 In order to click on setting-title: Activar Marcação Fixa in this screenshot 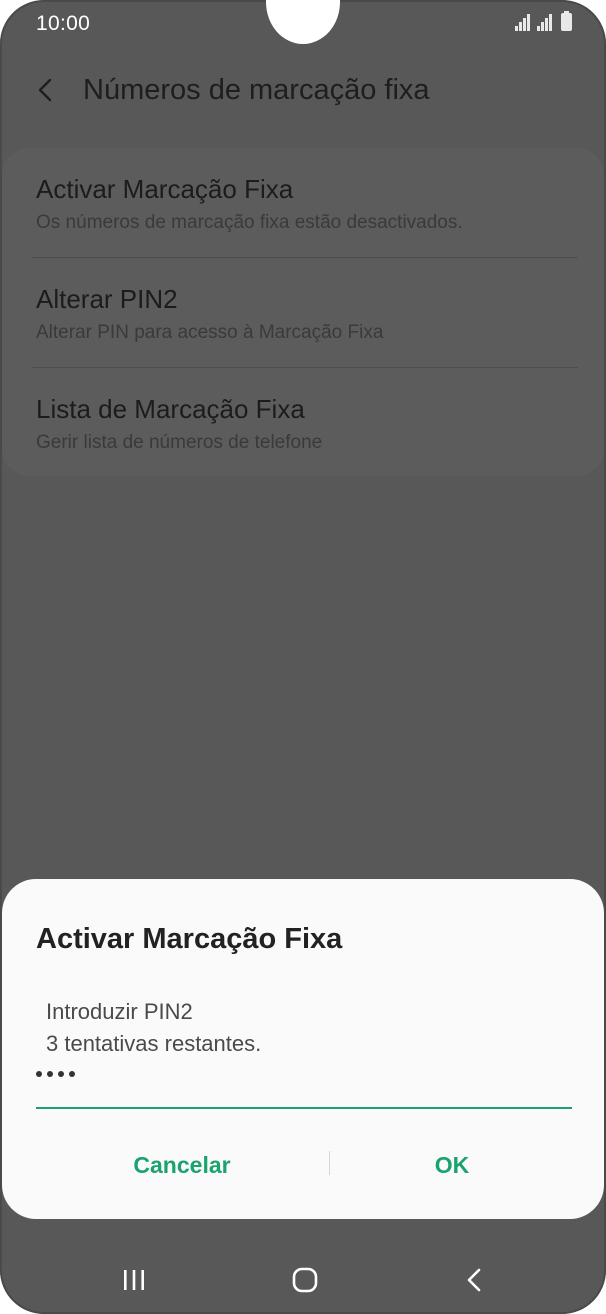, I will do `click(165, 189)`.